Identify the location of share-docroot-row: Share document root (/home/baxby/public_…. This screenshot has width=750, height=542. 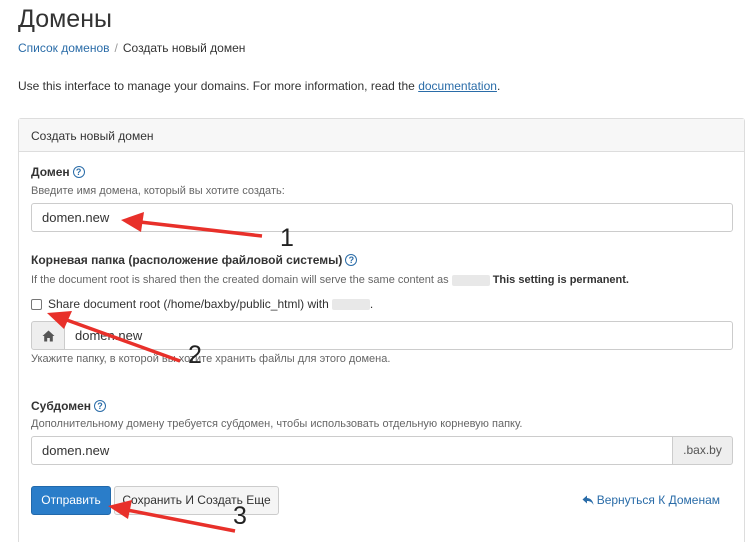
(202, 304).